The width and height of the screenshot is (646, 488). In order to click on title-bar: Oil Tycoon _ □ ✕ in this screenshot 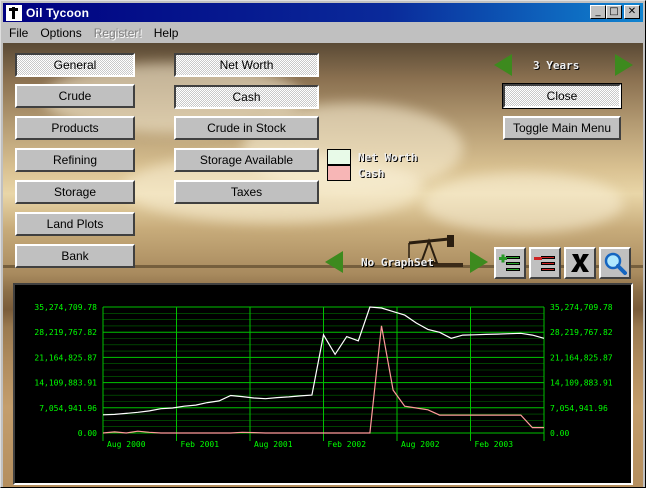, I will do `click(323, 12)`.